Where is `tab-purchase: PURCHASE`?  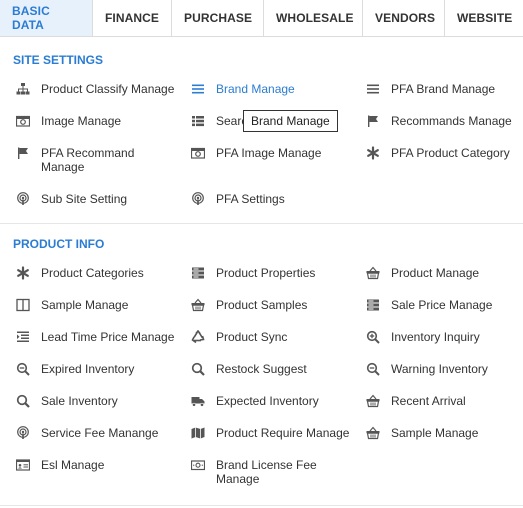 tab-purchase: PURCHASE is located at coordinates (218, 18).